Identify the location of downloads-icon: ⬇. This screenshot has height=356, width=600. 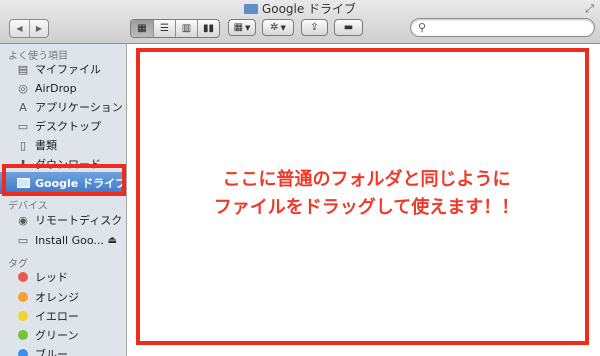
(23, 164).